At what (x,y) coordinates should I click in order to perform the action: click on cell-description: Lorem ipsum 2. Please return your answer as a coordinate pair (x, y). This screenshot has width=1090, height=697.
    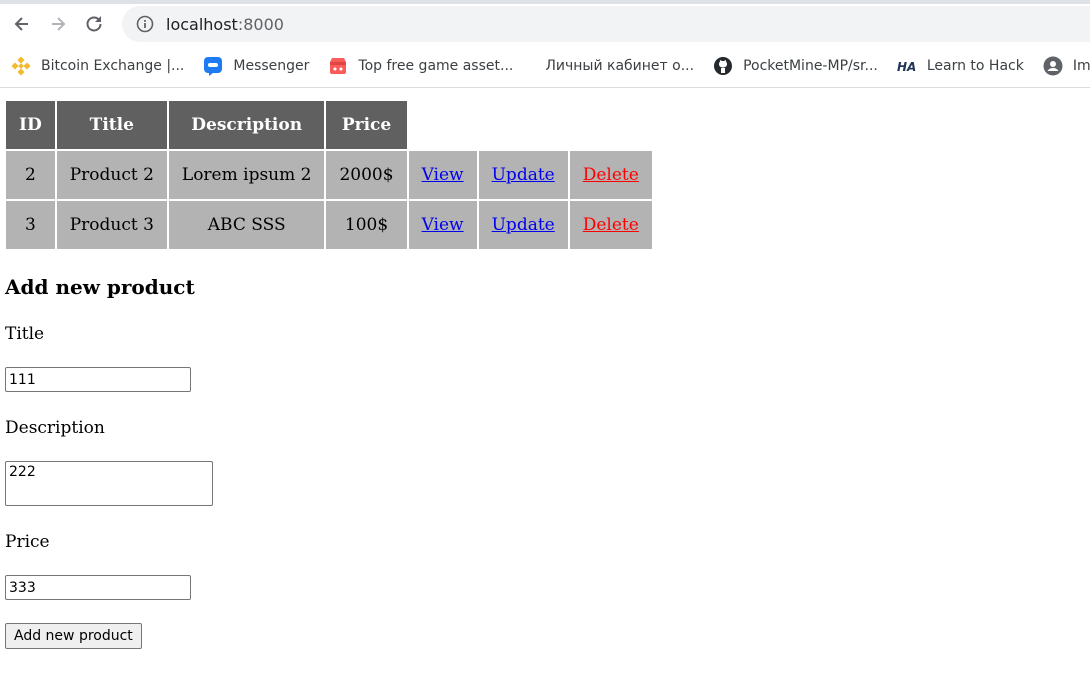
    Looking at the image, I should click on (246, 175).